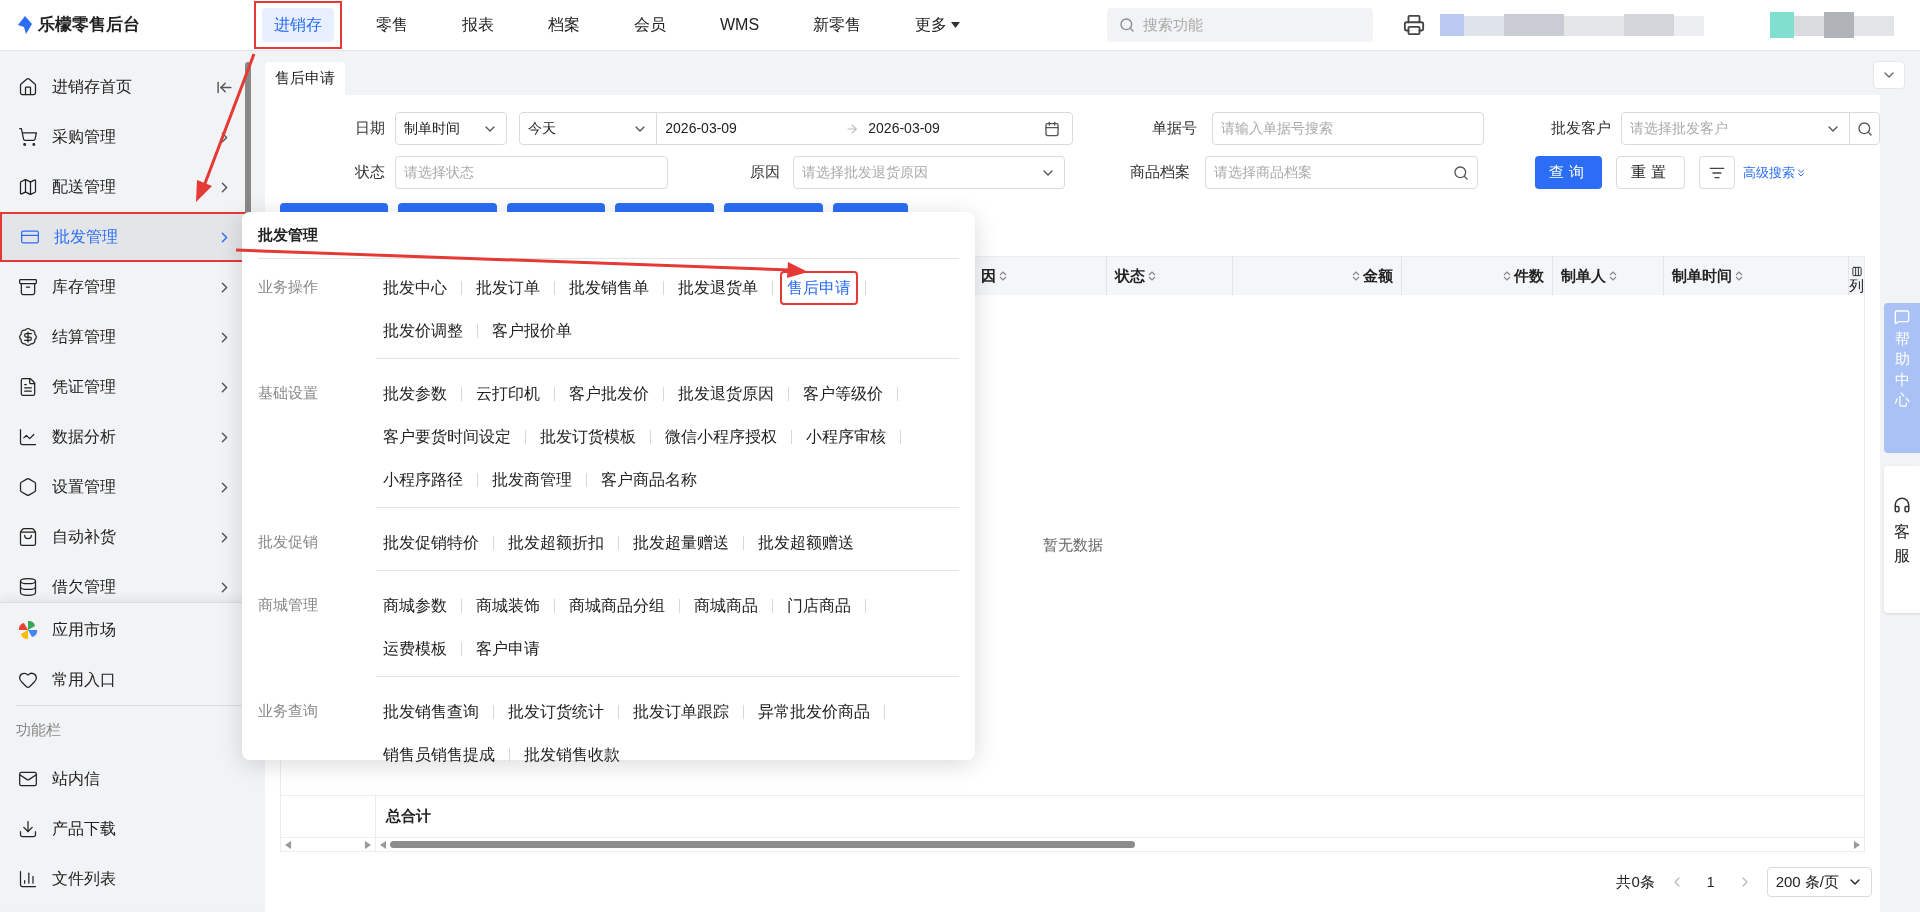 Image resolution: width=1920 pixels, height=912 pixels. I want to click on total-label: 总合计, so click(407, 816).